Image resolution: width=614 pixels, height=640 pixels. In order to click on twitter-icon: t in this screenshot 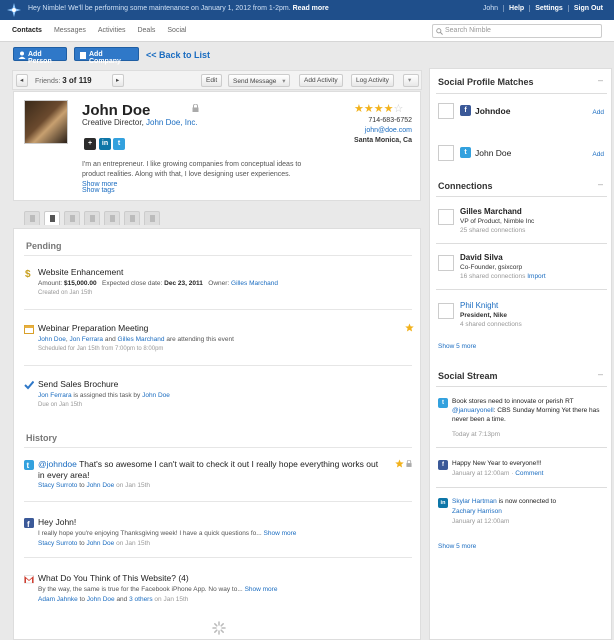, I will do `click(119, 144)`.